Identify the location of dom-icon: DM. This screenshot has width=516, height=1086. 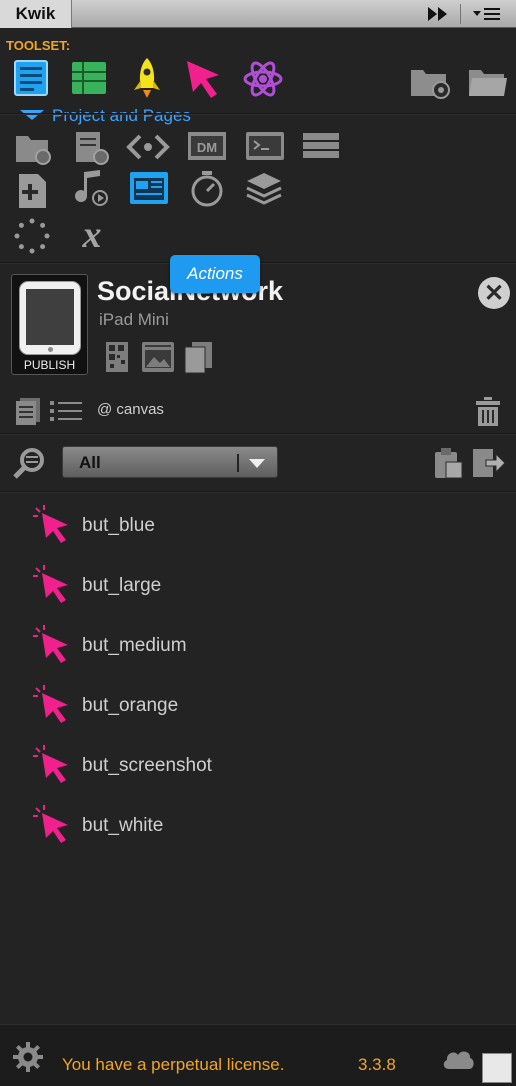
(207, 146).